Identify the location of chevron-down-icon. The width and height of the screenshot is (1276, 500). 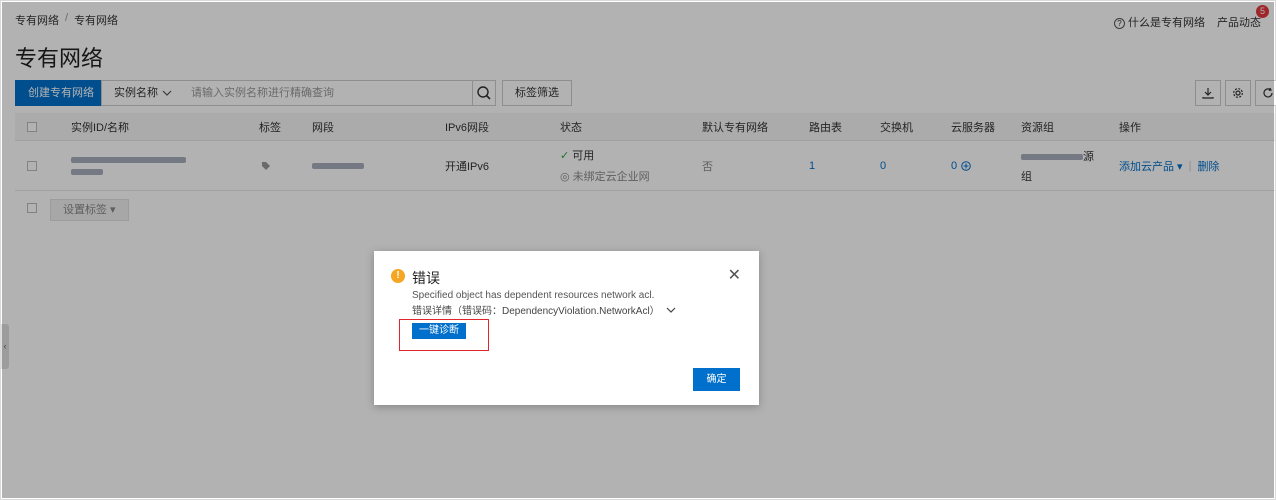
(671, 310).